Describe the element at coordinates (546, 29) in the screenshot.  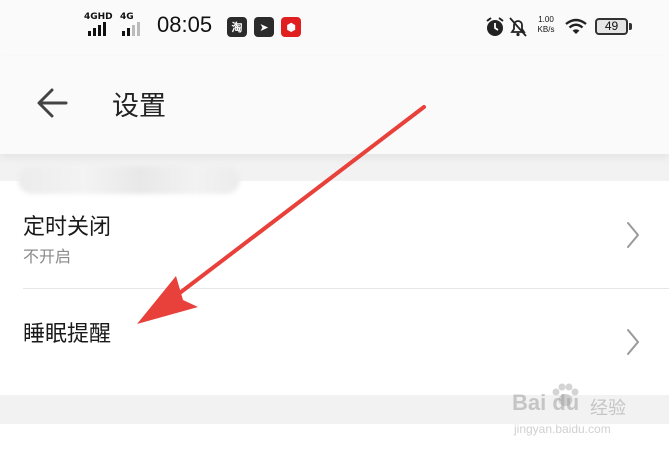
I see `speed-unit: KB/s` at that location.